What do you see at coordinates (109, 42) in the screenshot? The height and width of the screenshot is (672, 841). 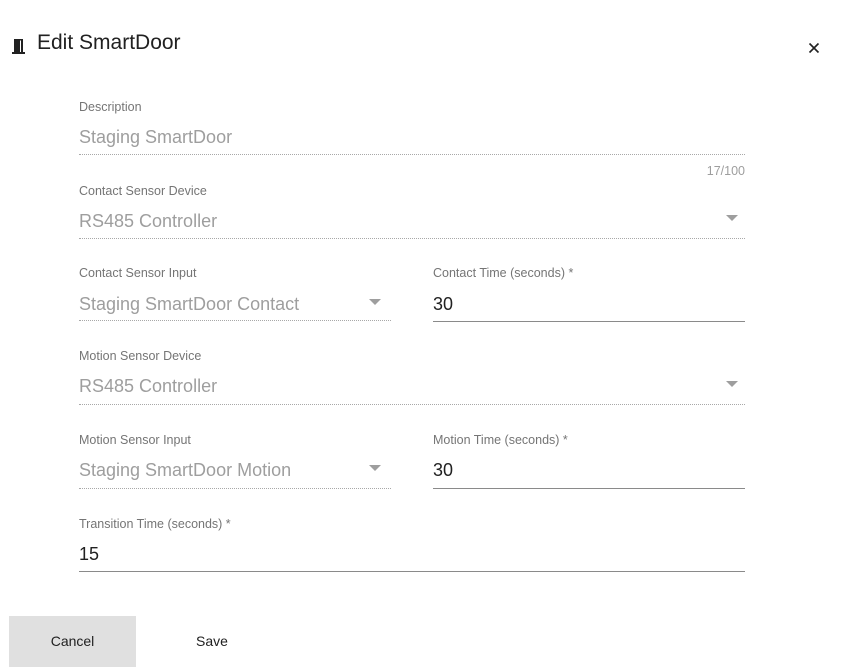 I see `dialog-title: Edit SmartDoor` at bounding box center [109, 42].